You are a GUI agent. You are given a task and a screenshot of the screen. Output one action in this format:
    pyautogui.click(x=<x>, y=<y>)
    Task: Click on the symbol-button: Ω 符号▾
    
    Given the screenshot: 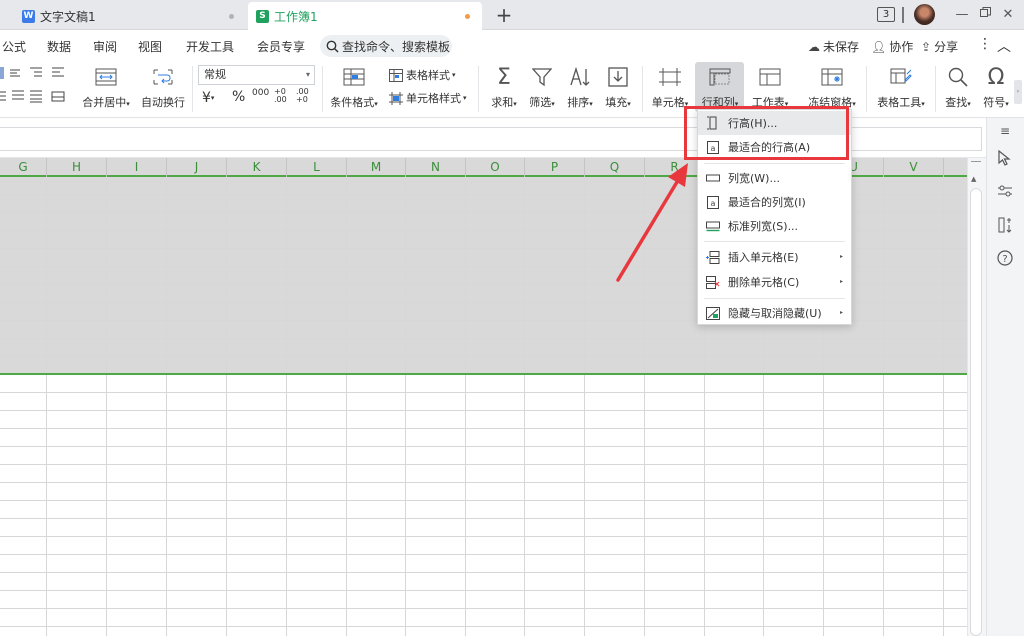 What is the action you would take?
    pyautogui.click(x=996, y=87)
    